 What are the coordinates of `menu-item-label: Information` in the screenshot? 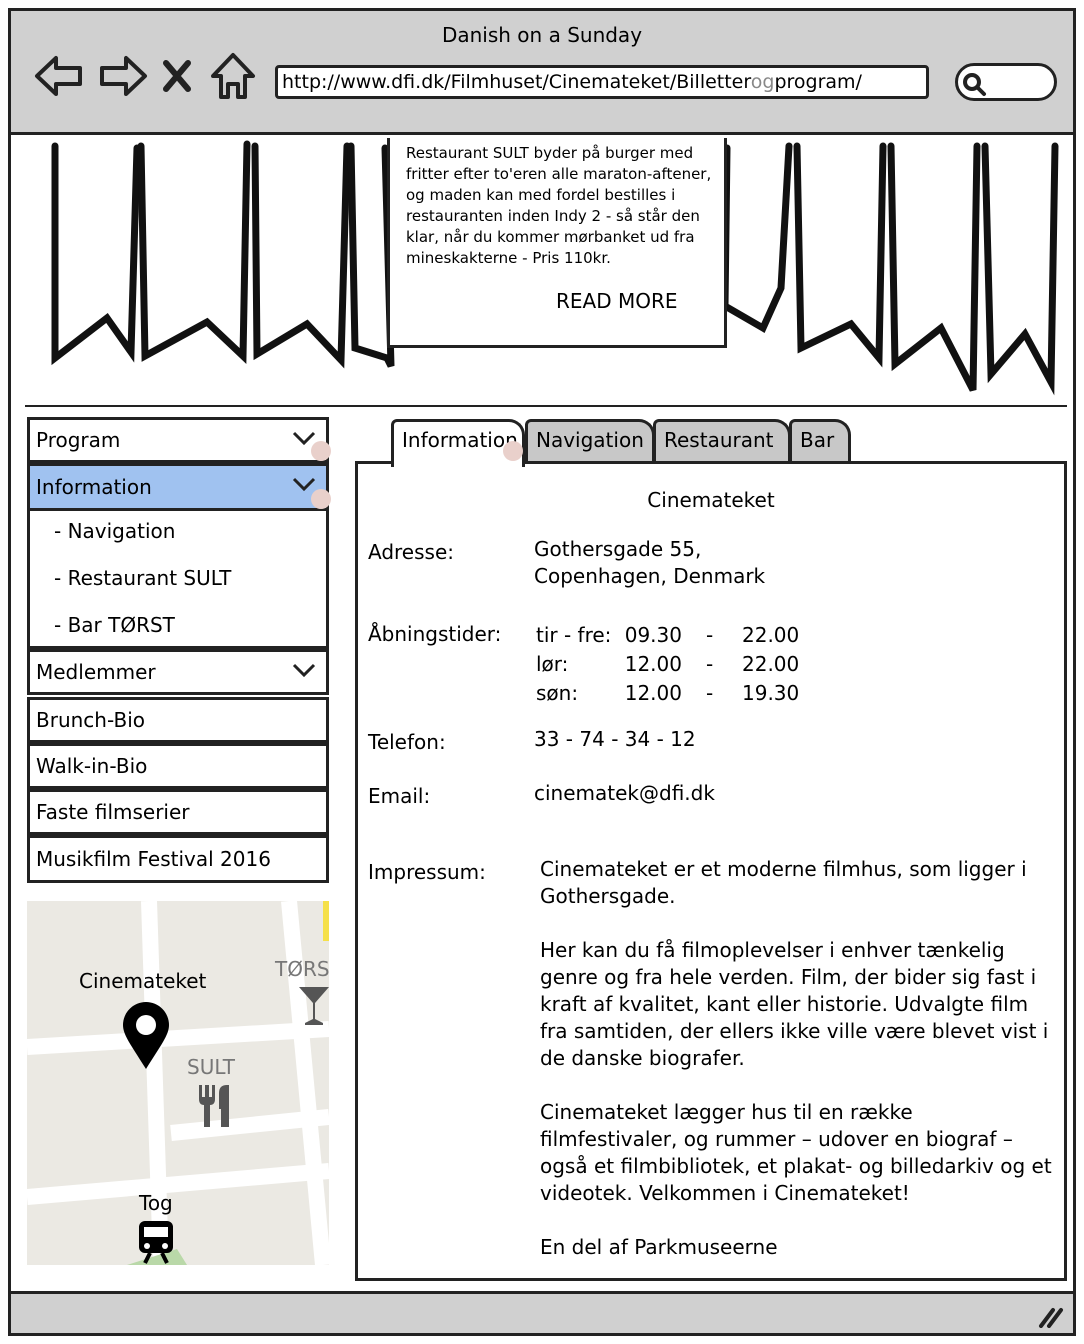 It's located at (94, 487).